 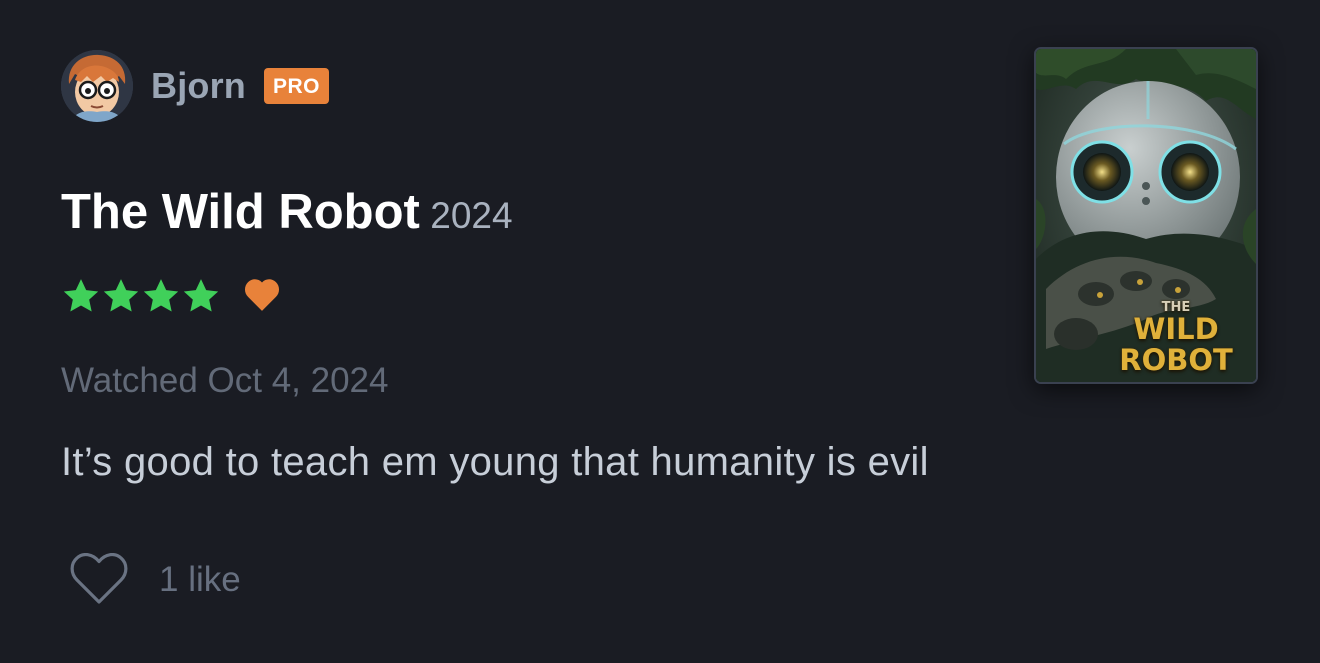 What do you see at coordinates (99, 580) in the screenshot?
I see `like-heart-outline-icon` at bounding box center [99, 580].